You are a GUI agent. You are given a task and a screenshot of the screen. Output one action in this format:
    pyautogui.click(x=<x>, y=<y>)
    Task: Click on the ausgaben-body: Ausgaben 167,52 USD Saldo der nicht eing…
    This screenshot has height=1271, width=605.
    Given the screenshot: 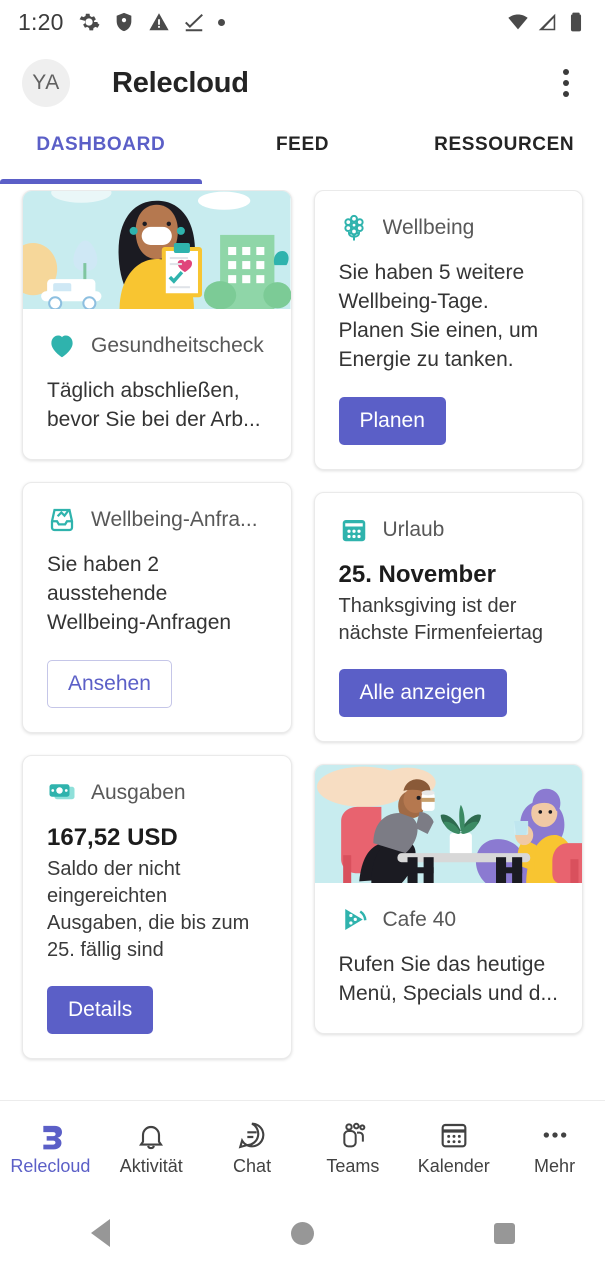 What is the action you would take?
    pyautogui.click(x=157, y=907)
    